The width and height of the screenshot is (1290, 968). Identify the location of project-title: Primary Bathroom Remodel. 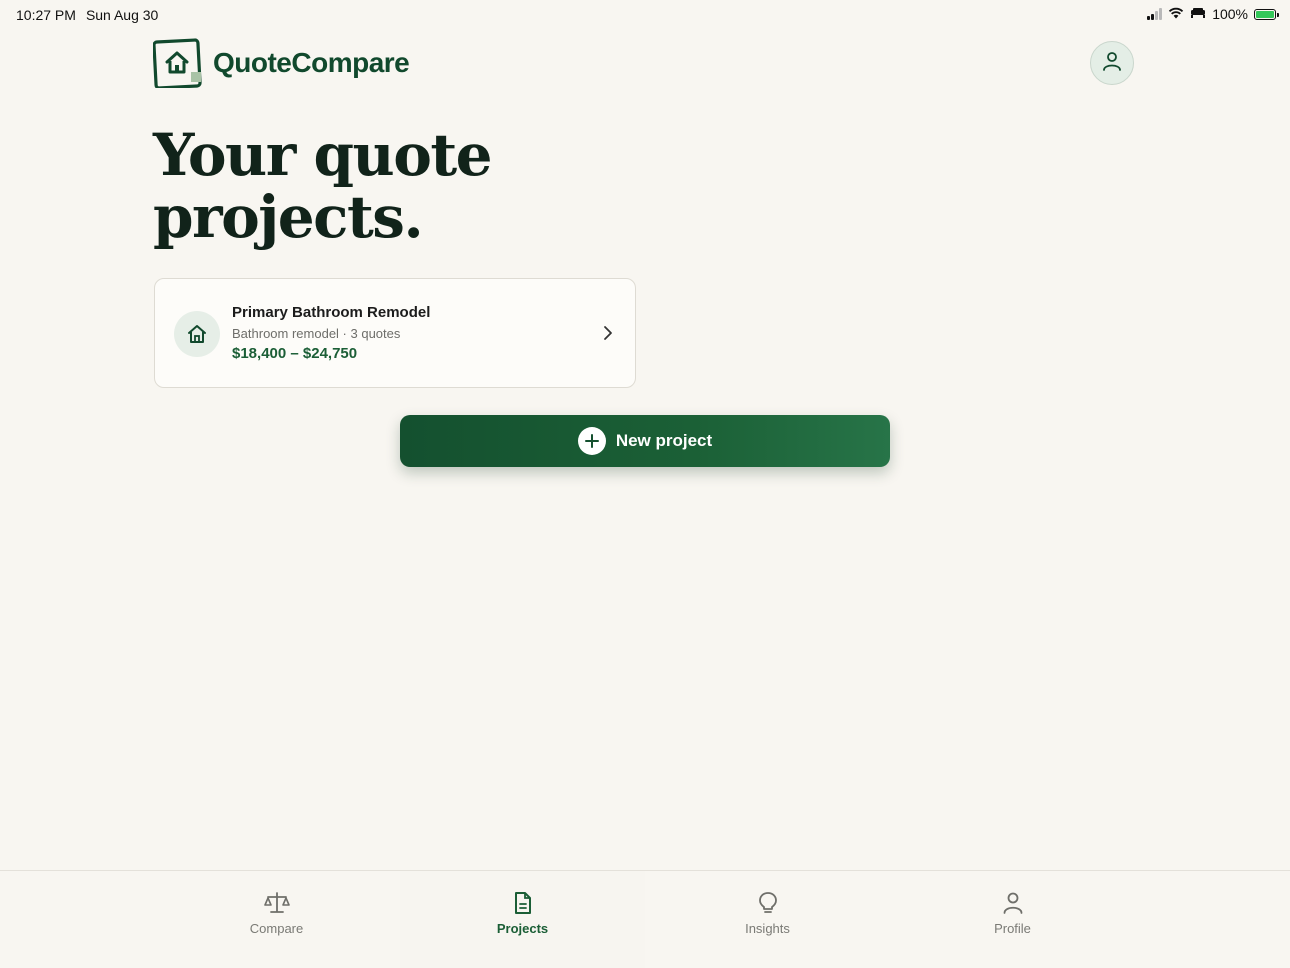
(331, 312).